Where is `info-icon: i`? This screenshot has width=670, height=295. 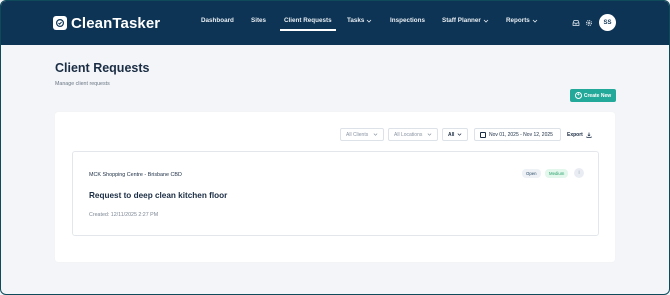 info-icon: i is located at coordinates (579, 173).